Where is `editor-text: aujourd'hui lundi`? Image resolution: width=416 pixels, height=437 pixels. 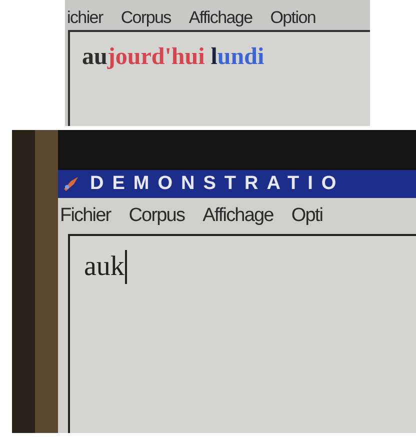 editor-text: aujourd'hui lundi is located at coordinates (174, 57).